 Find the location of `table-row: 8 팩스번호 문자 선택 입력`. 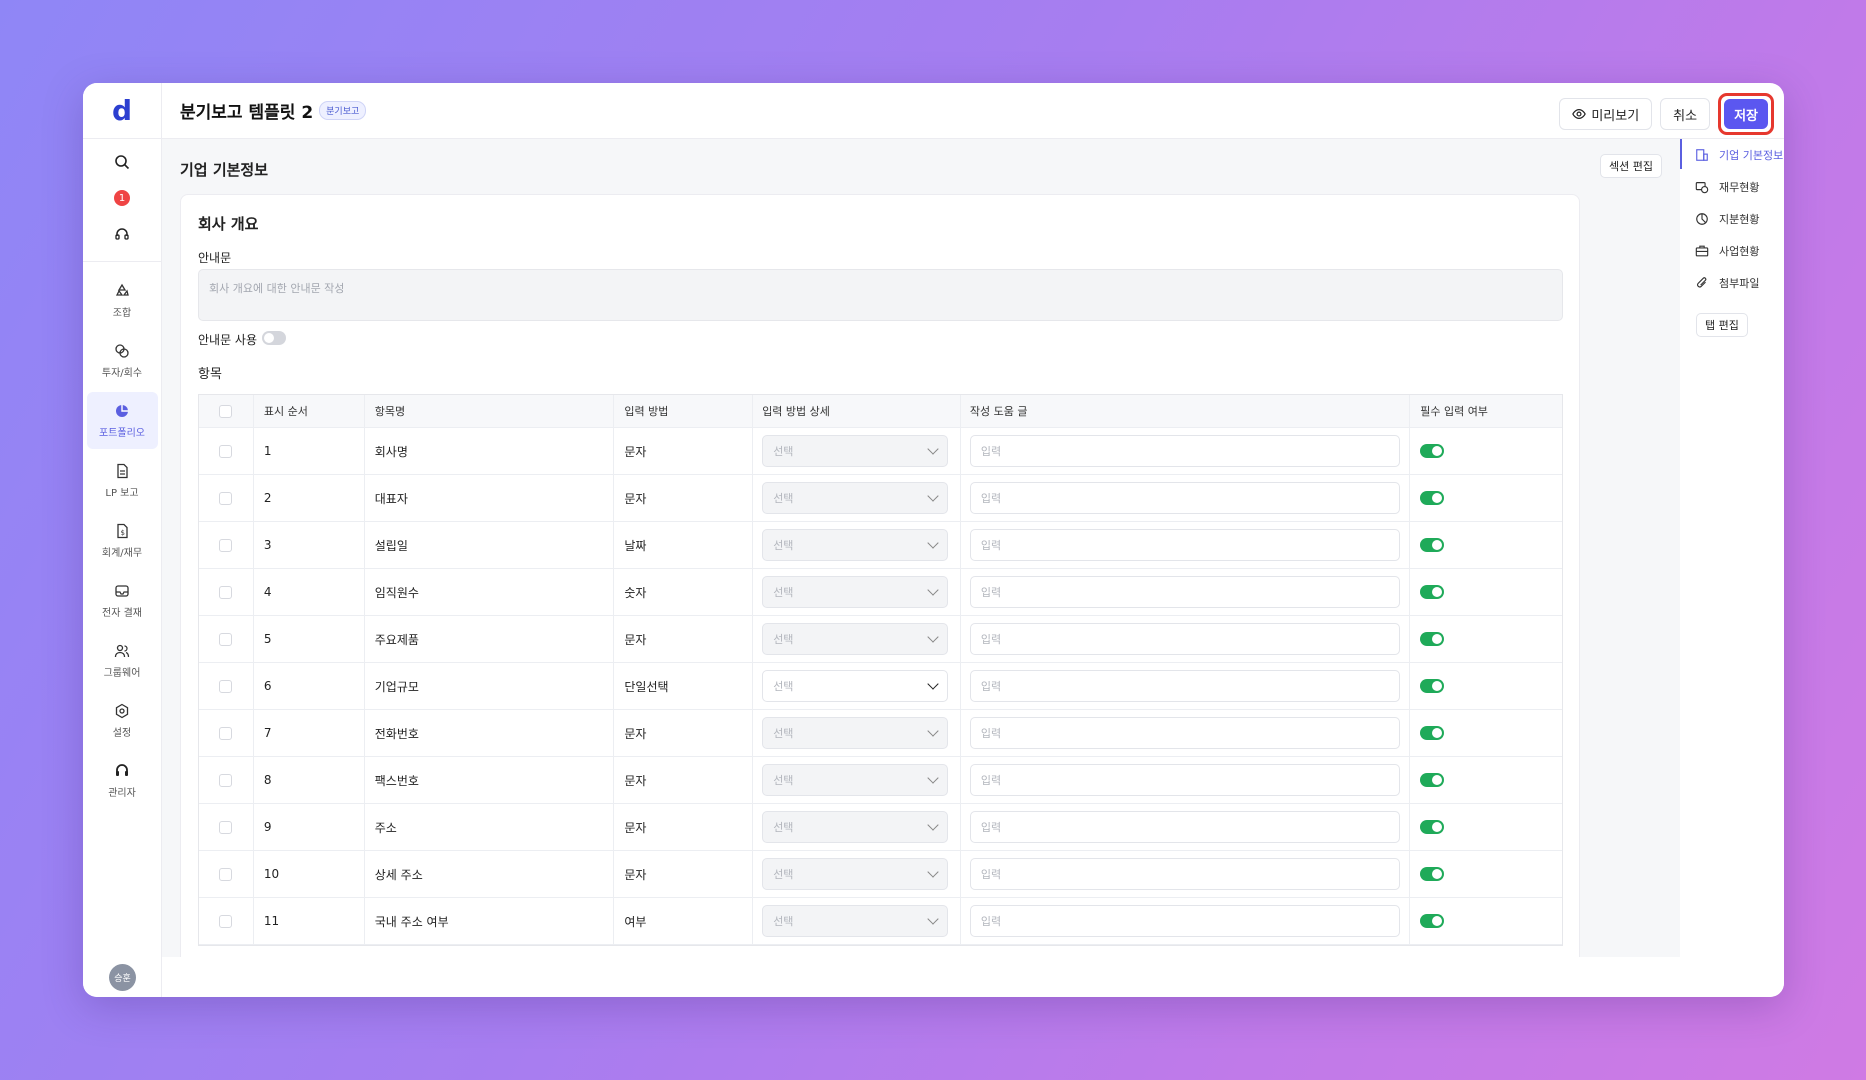

table-row: 8 팩스번호 문자 선택 입력 is located at coordinates (880, 780).